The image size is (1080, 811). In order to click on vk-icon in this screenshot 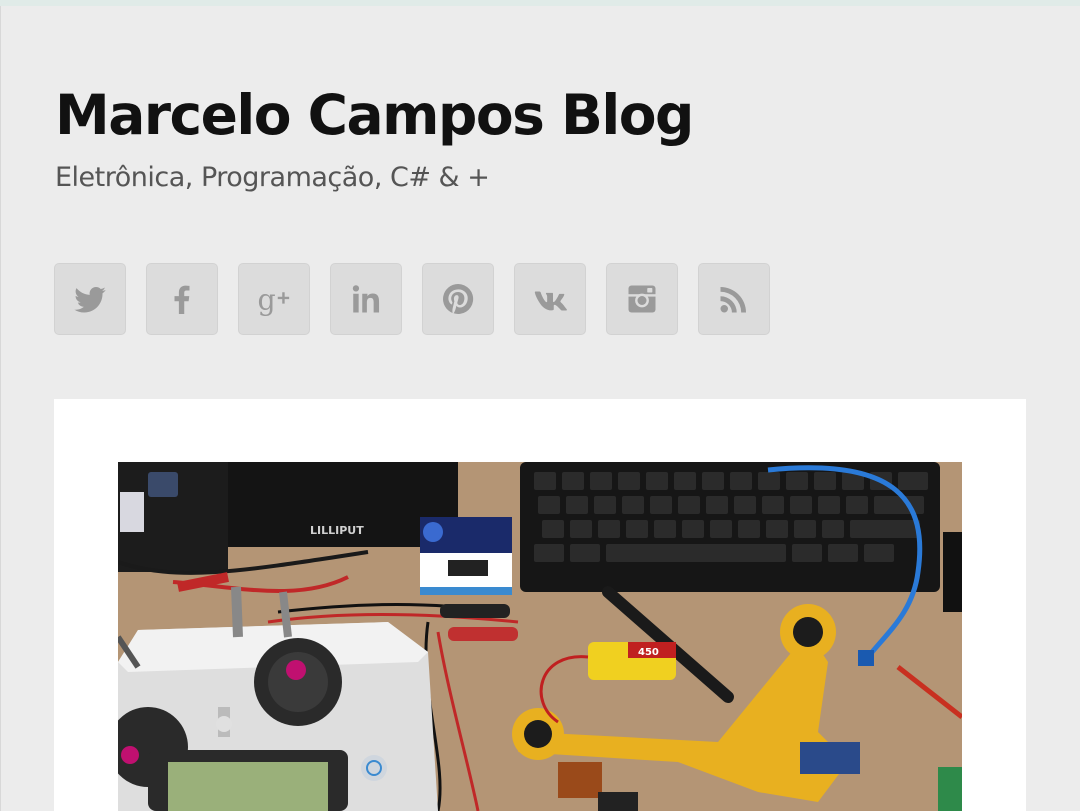, I will do `click(550, 301)`.